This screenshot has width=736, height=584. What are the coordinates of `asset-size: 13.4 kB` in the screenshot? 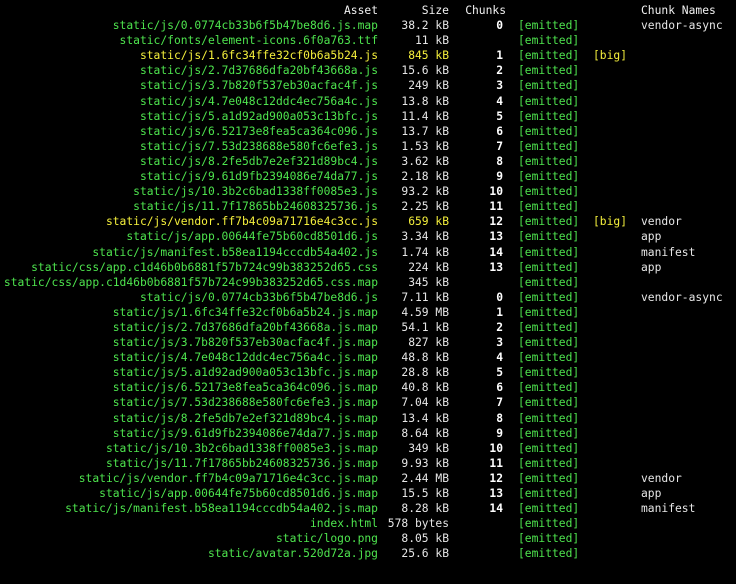 It's located at (425, 418).